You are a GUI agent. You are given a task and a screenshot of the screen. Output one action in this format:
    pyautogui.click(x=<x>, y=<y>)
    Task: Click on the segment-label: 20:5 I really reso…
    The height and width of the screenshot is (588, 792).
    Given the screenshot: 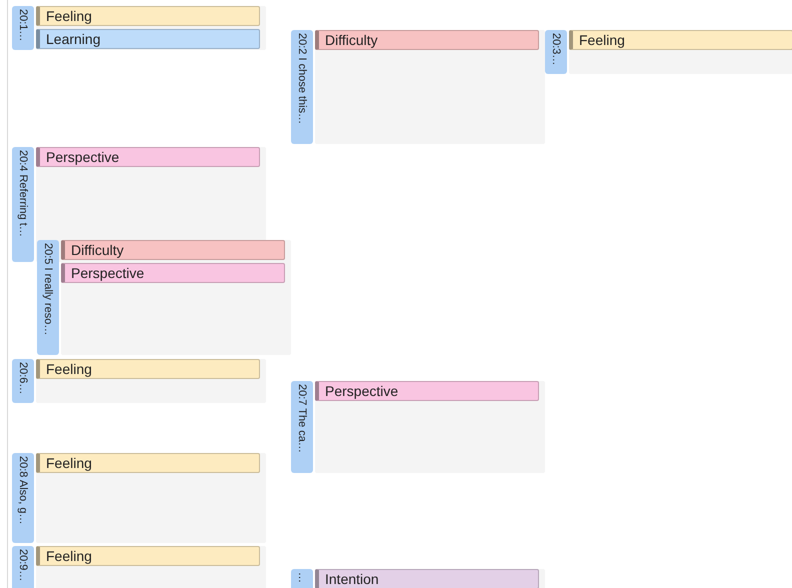 What is the action you would take?
    pyautogui.click(x=48, y=297)
    